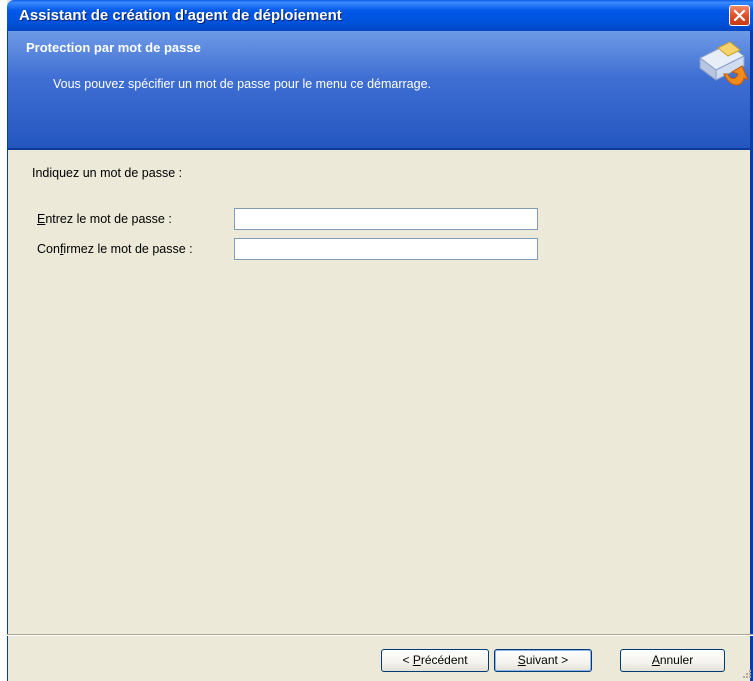 This screenshot has width=753, height=681. I want to click on password-input, so click(386, 219).